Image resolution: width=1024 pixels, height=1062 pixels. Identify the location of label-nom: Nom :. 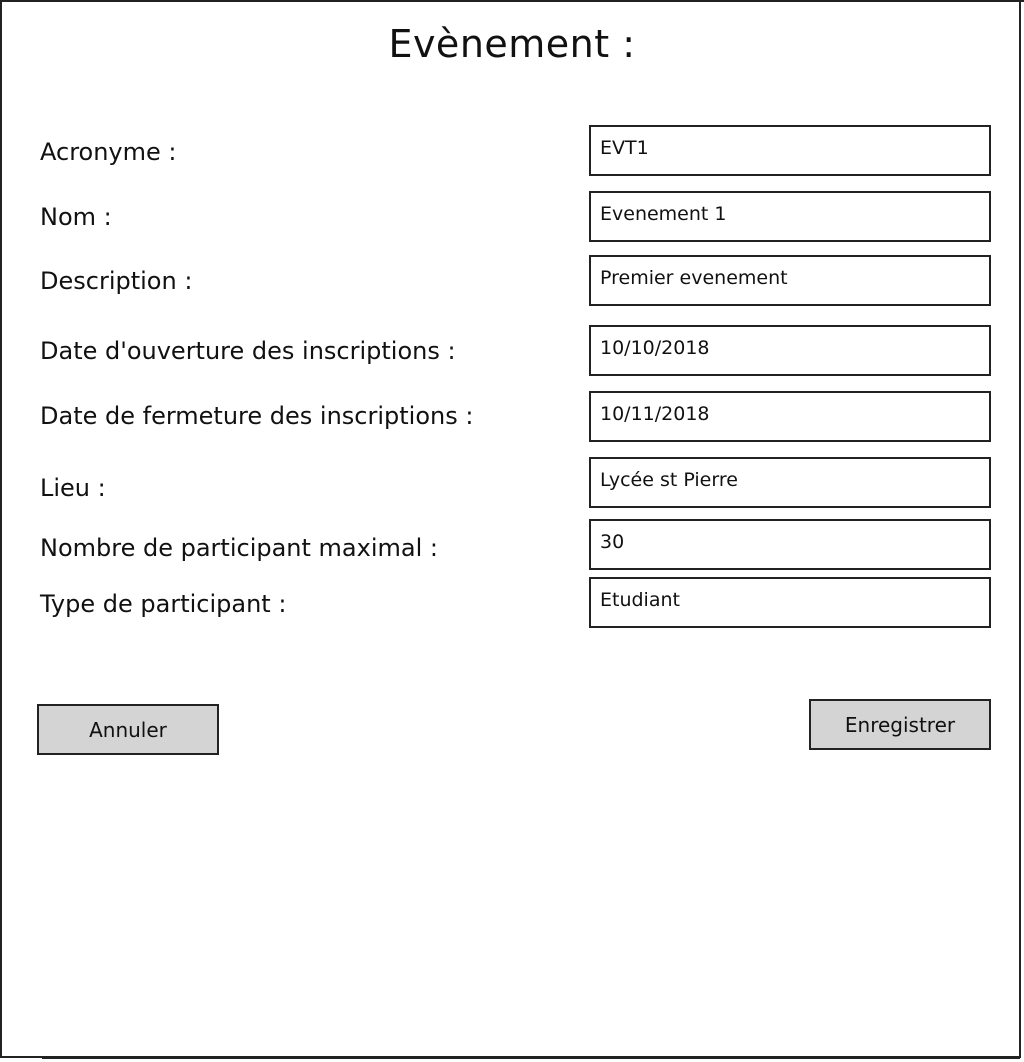
(76, 217).